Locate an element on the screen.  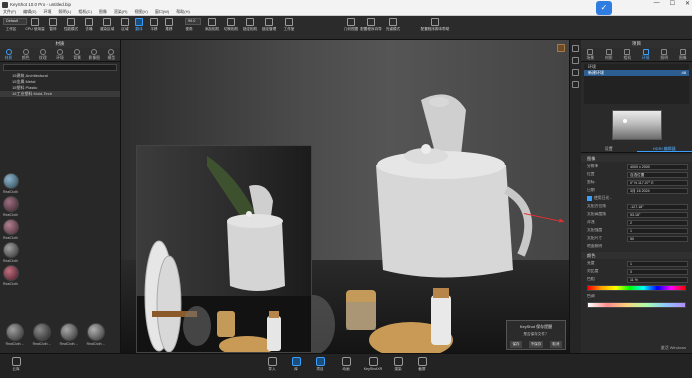
material-icon is located at coordinates (608, 51).